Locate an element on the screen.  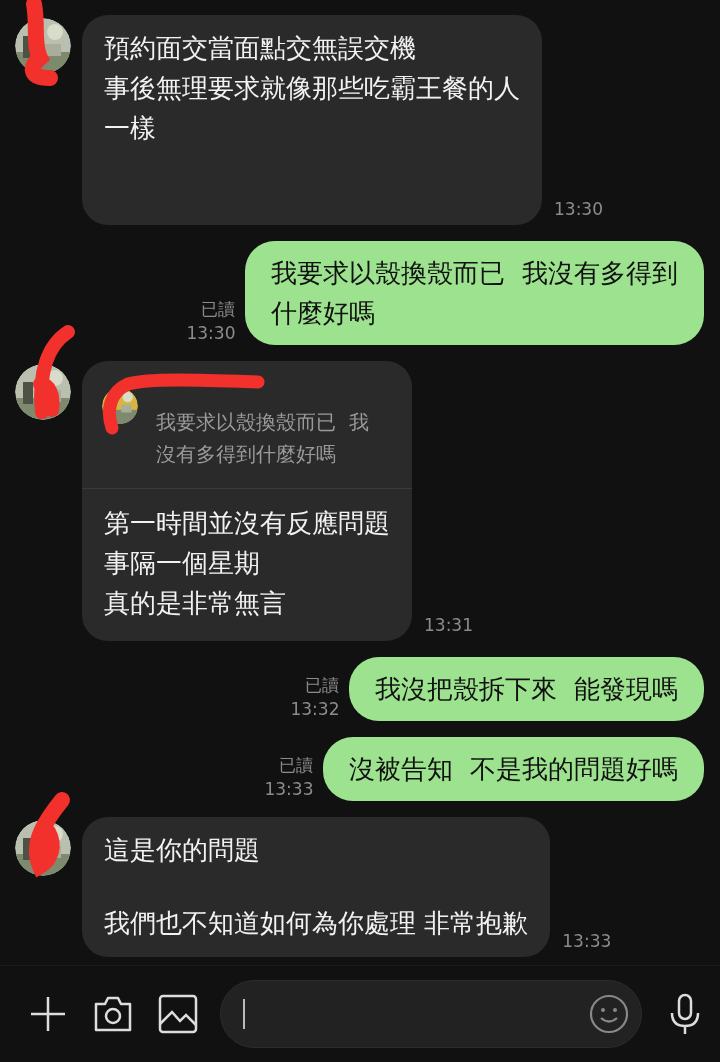
message-line: 我們也不知道如何為你處理 非常抱歉 is located at coordinates (316, 923).